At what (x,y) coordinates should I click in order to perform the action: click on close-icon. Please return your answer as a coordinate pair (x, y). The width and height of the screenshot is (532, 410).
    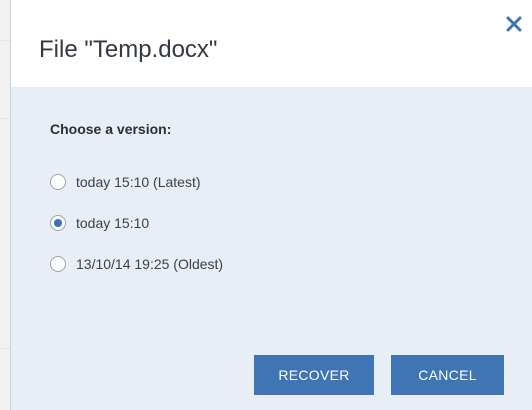
    Looking at the image, I should click on (514, 24).